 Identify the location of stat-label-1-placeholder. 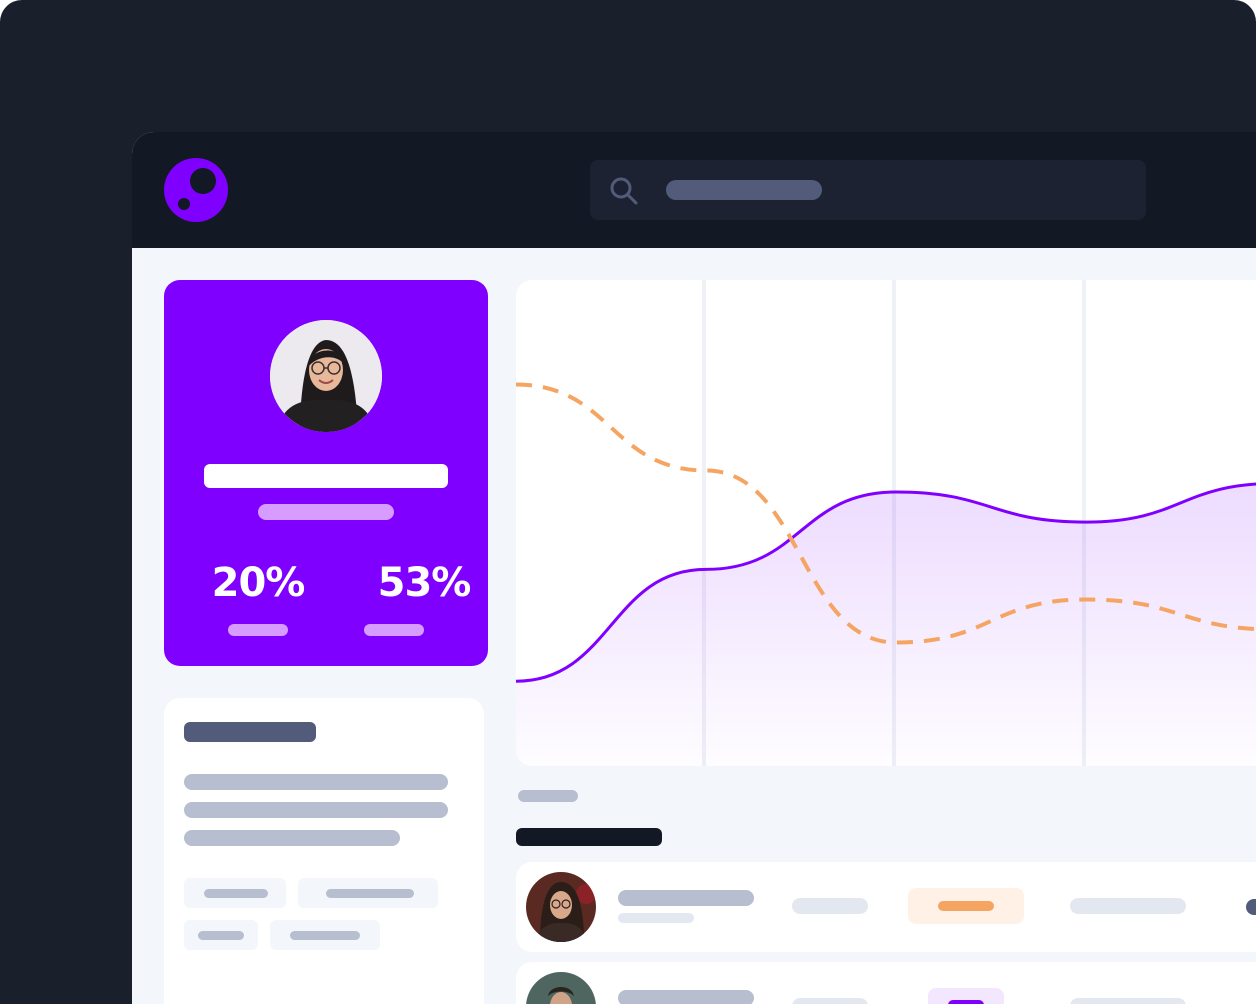
(258, 630).